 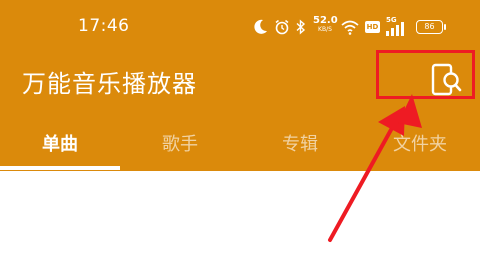 I want to click on hd-icon: HD, so click(x=372, y=27).